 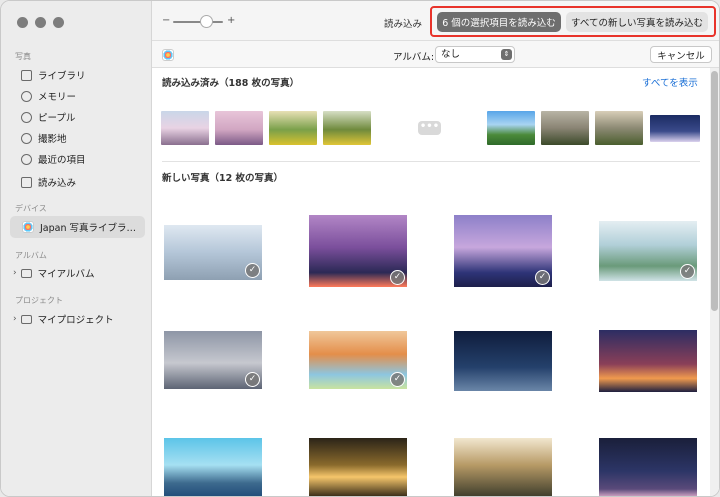 What do you see at coordinates (435, 21) in the screenshot?
I see `toolbar: − + 読み込み 6 個の選択項目を読み込む すべての新しい写真を読み込む` at bounding box center [435, 21].